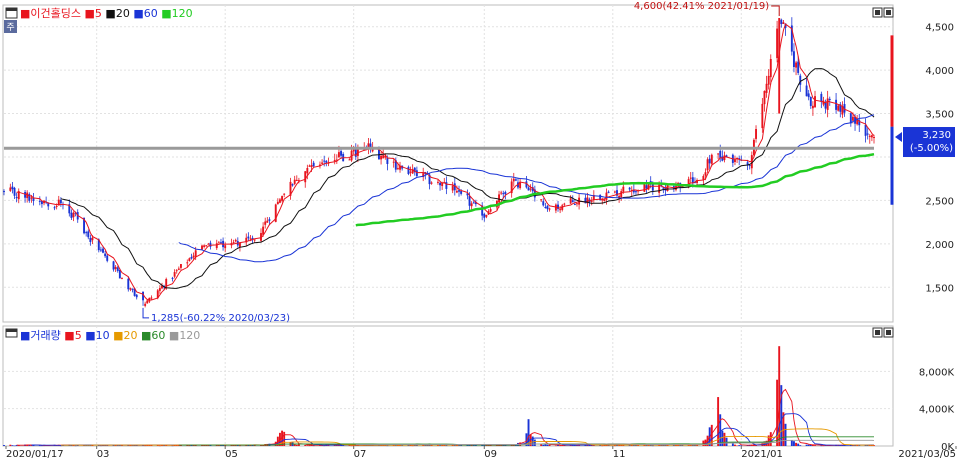 Image resolution: width=958 pixels, height=460 pixels. Describe the element at coordinates (360, 454) in the screenshot. I see `date-tick-label: 07` at that location.